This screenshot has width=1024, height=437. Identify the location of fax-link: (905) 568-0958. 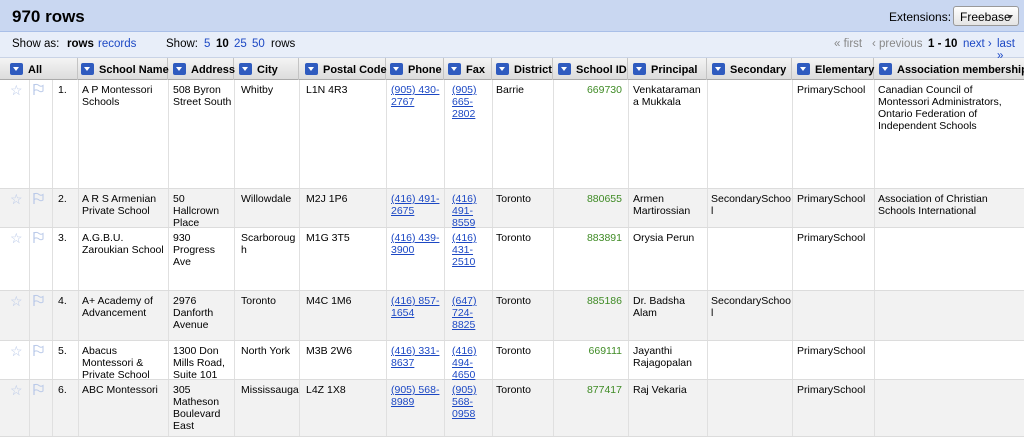
(470, 402).